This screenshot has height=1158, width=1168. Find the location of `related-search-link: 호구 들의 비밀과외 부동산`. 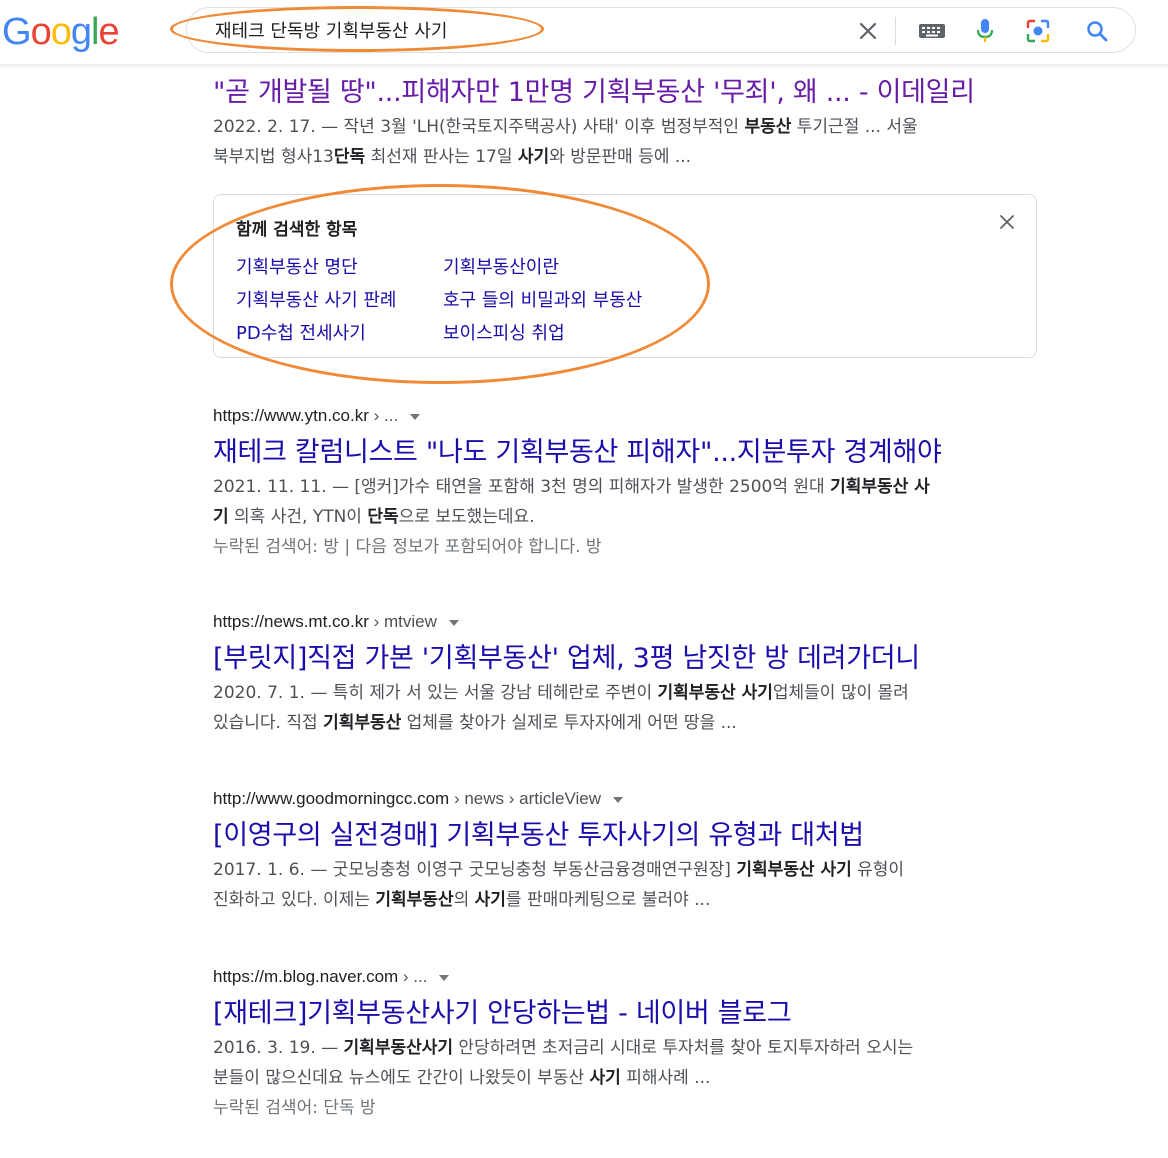

related-search-link: 호구 들의 비밀과외 부동산 is located at coordinates (542, 299).